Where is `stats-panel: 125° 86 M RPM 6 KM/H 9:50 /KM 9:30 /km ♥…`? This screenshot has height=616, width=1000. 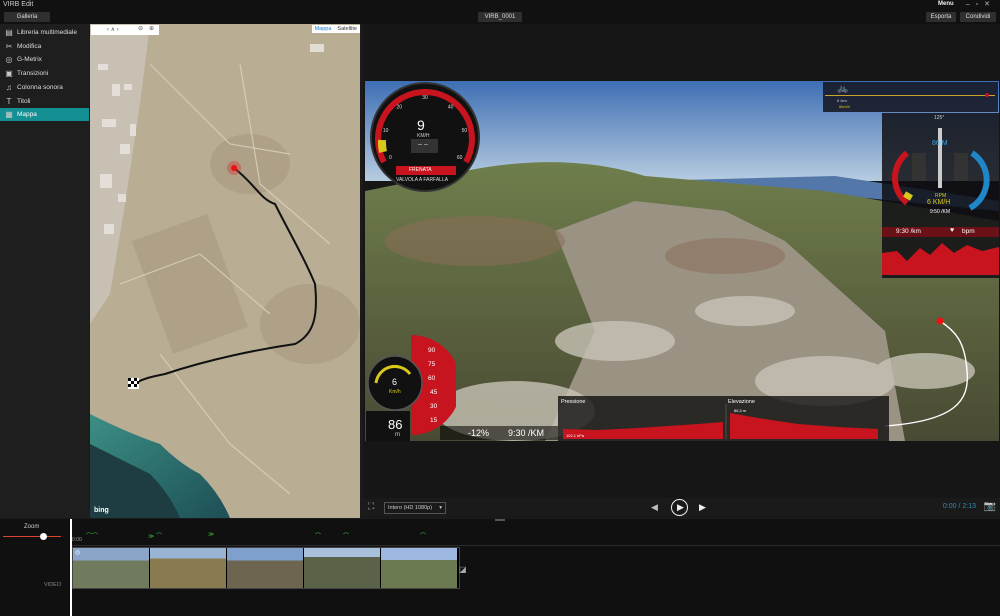 stats-panel: 125° 86 M RPM 6 KM/H 9:50 /KM 9:30 /km ♥… is located at coordinates (940, 195).